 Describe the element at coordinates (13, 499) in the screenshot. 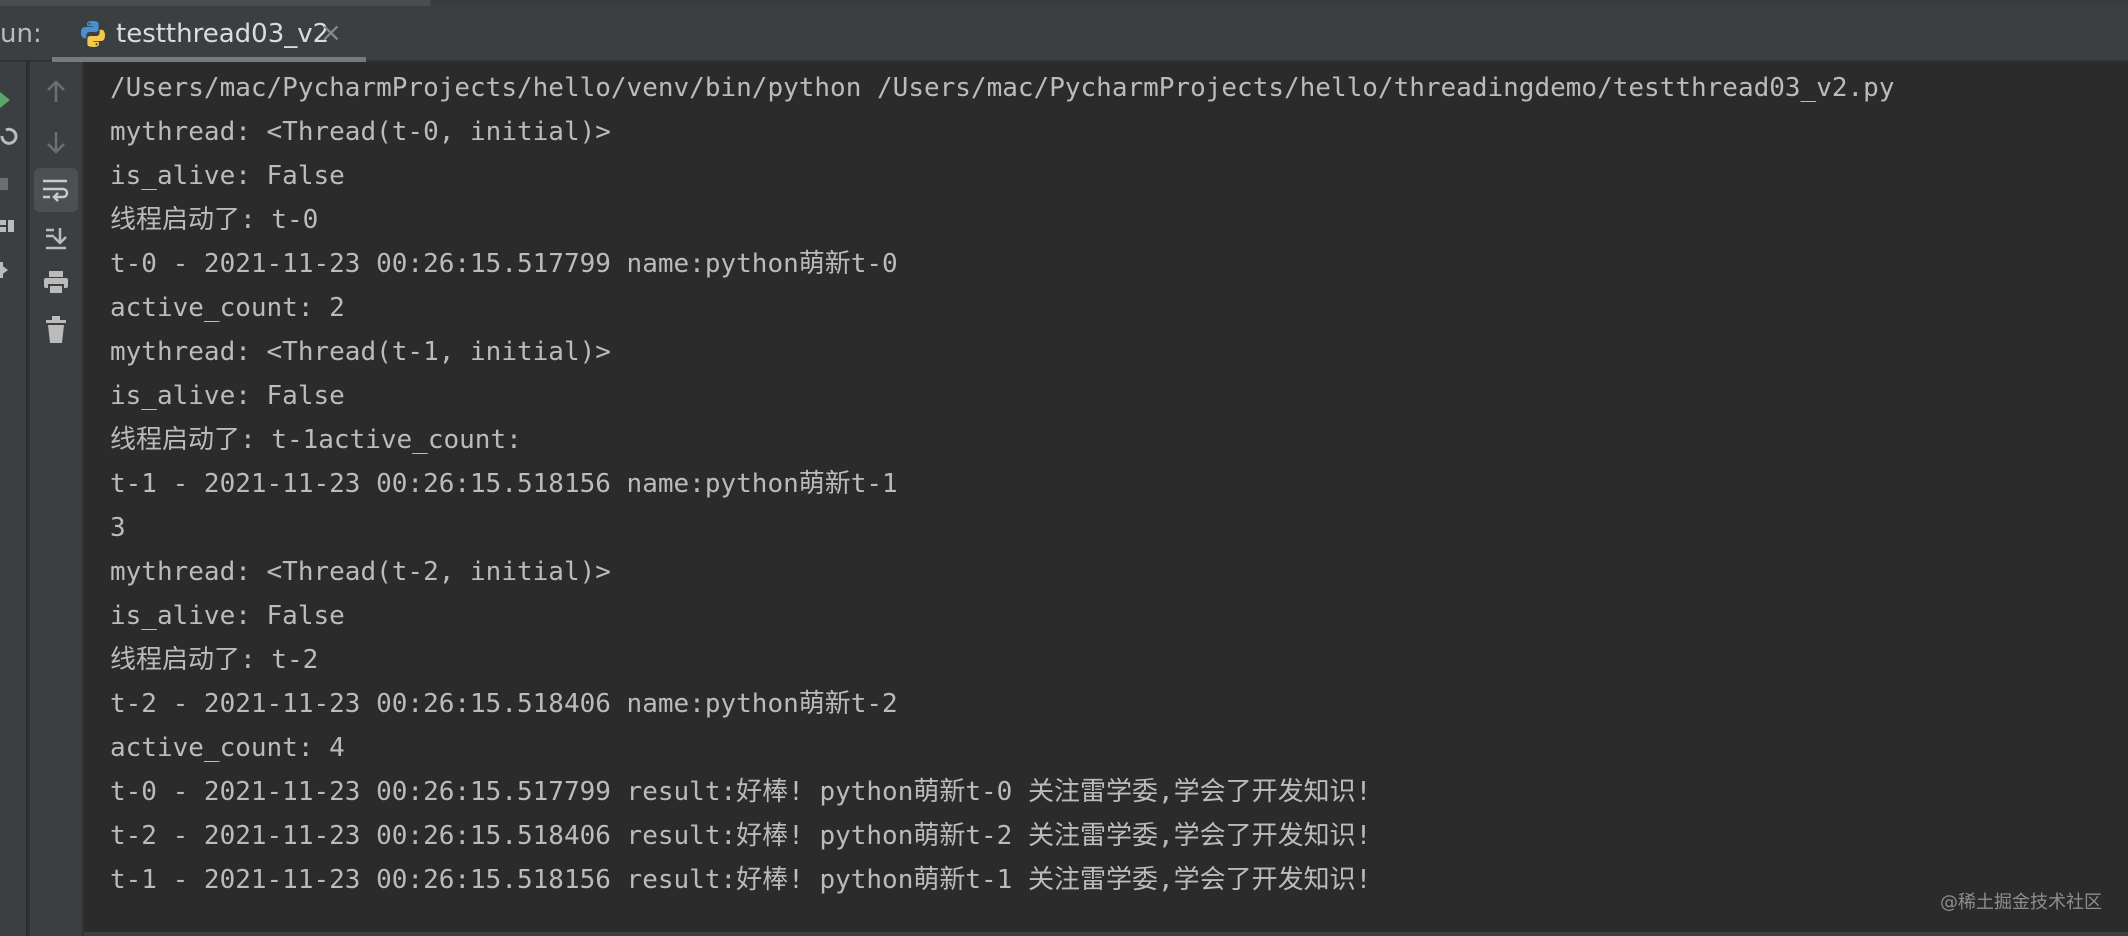

I see `left-action-bar` at that location.